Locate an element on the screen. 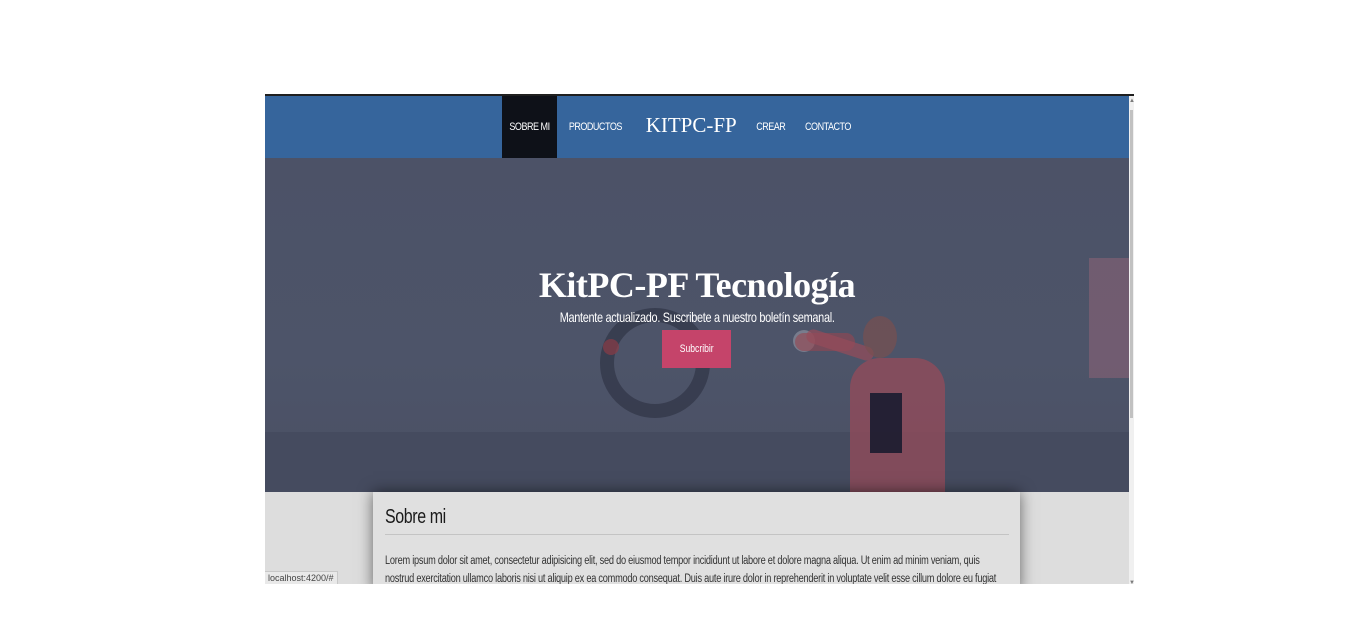  nav-link-crear: CREAR is located at coordinates (770, 127).